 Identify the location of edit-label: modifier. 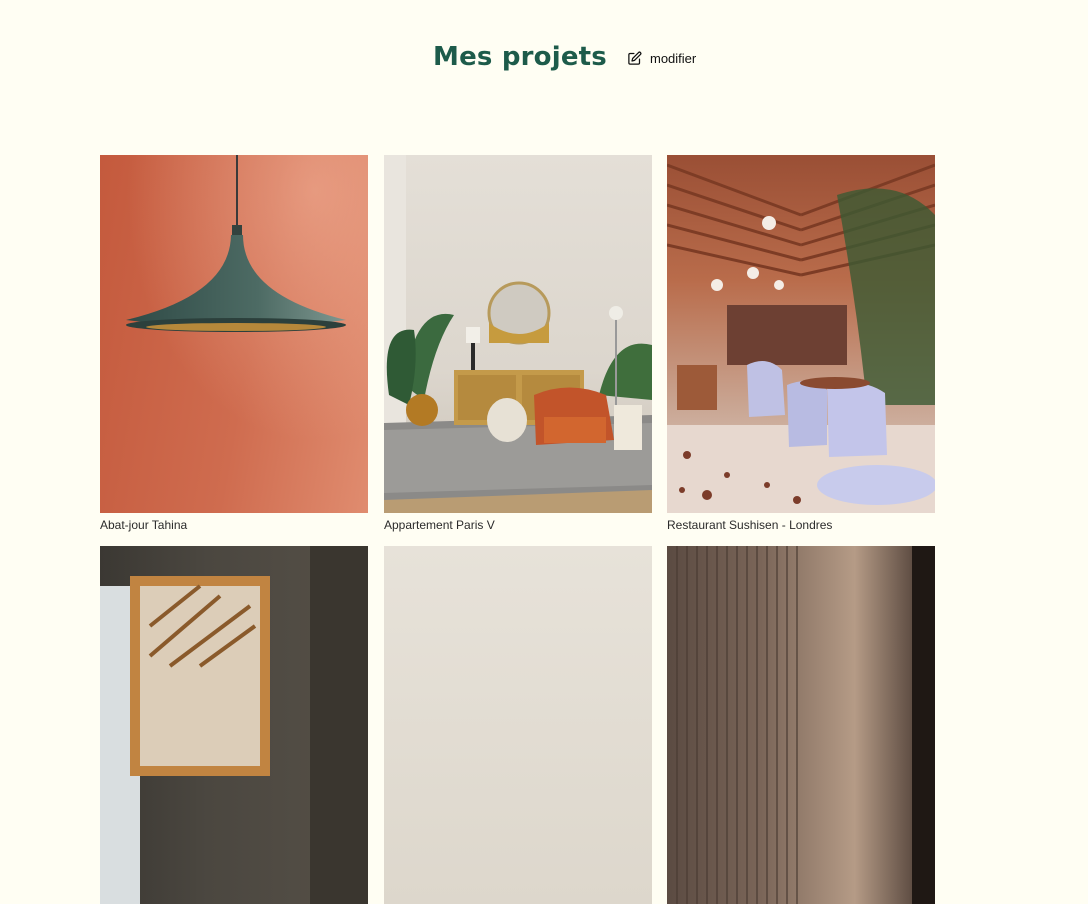
(673, 58).